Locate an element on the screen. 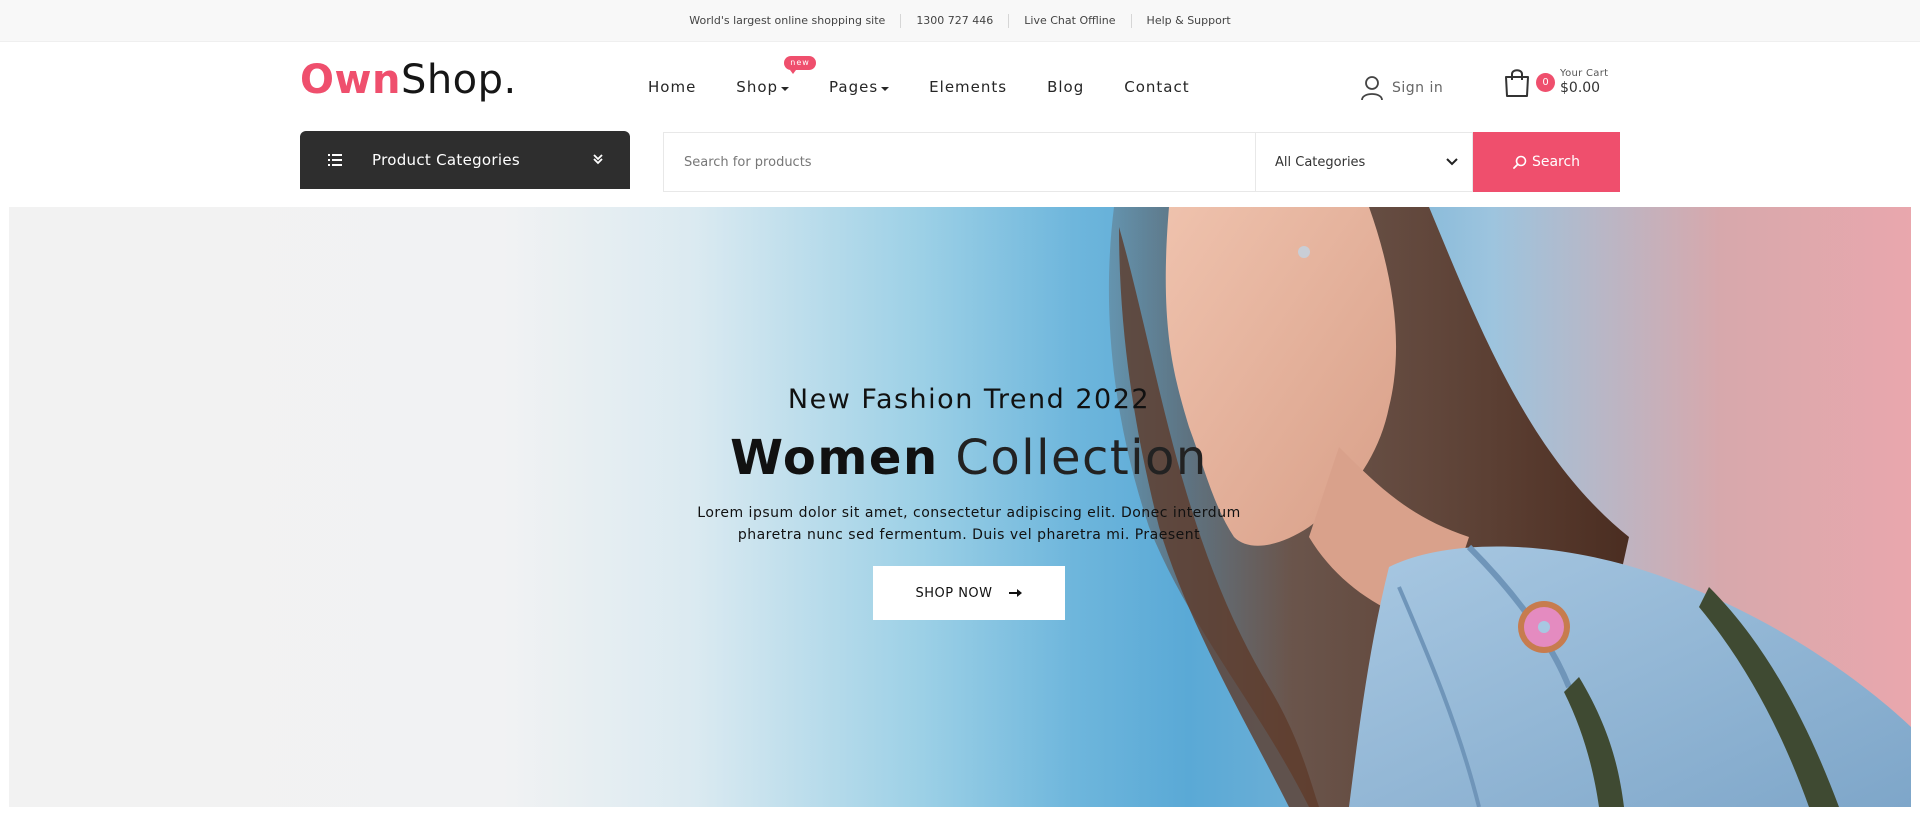 This screenshot has height=825, width=1920. cart-total: $0.00 is located at coordinates (1580, 88).